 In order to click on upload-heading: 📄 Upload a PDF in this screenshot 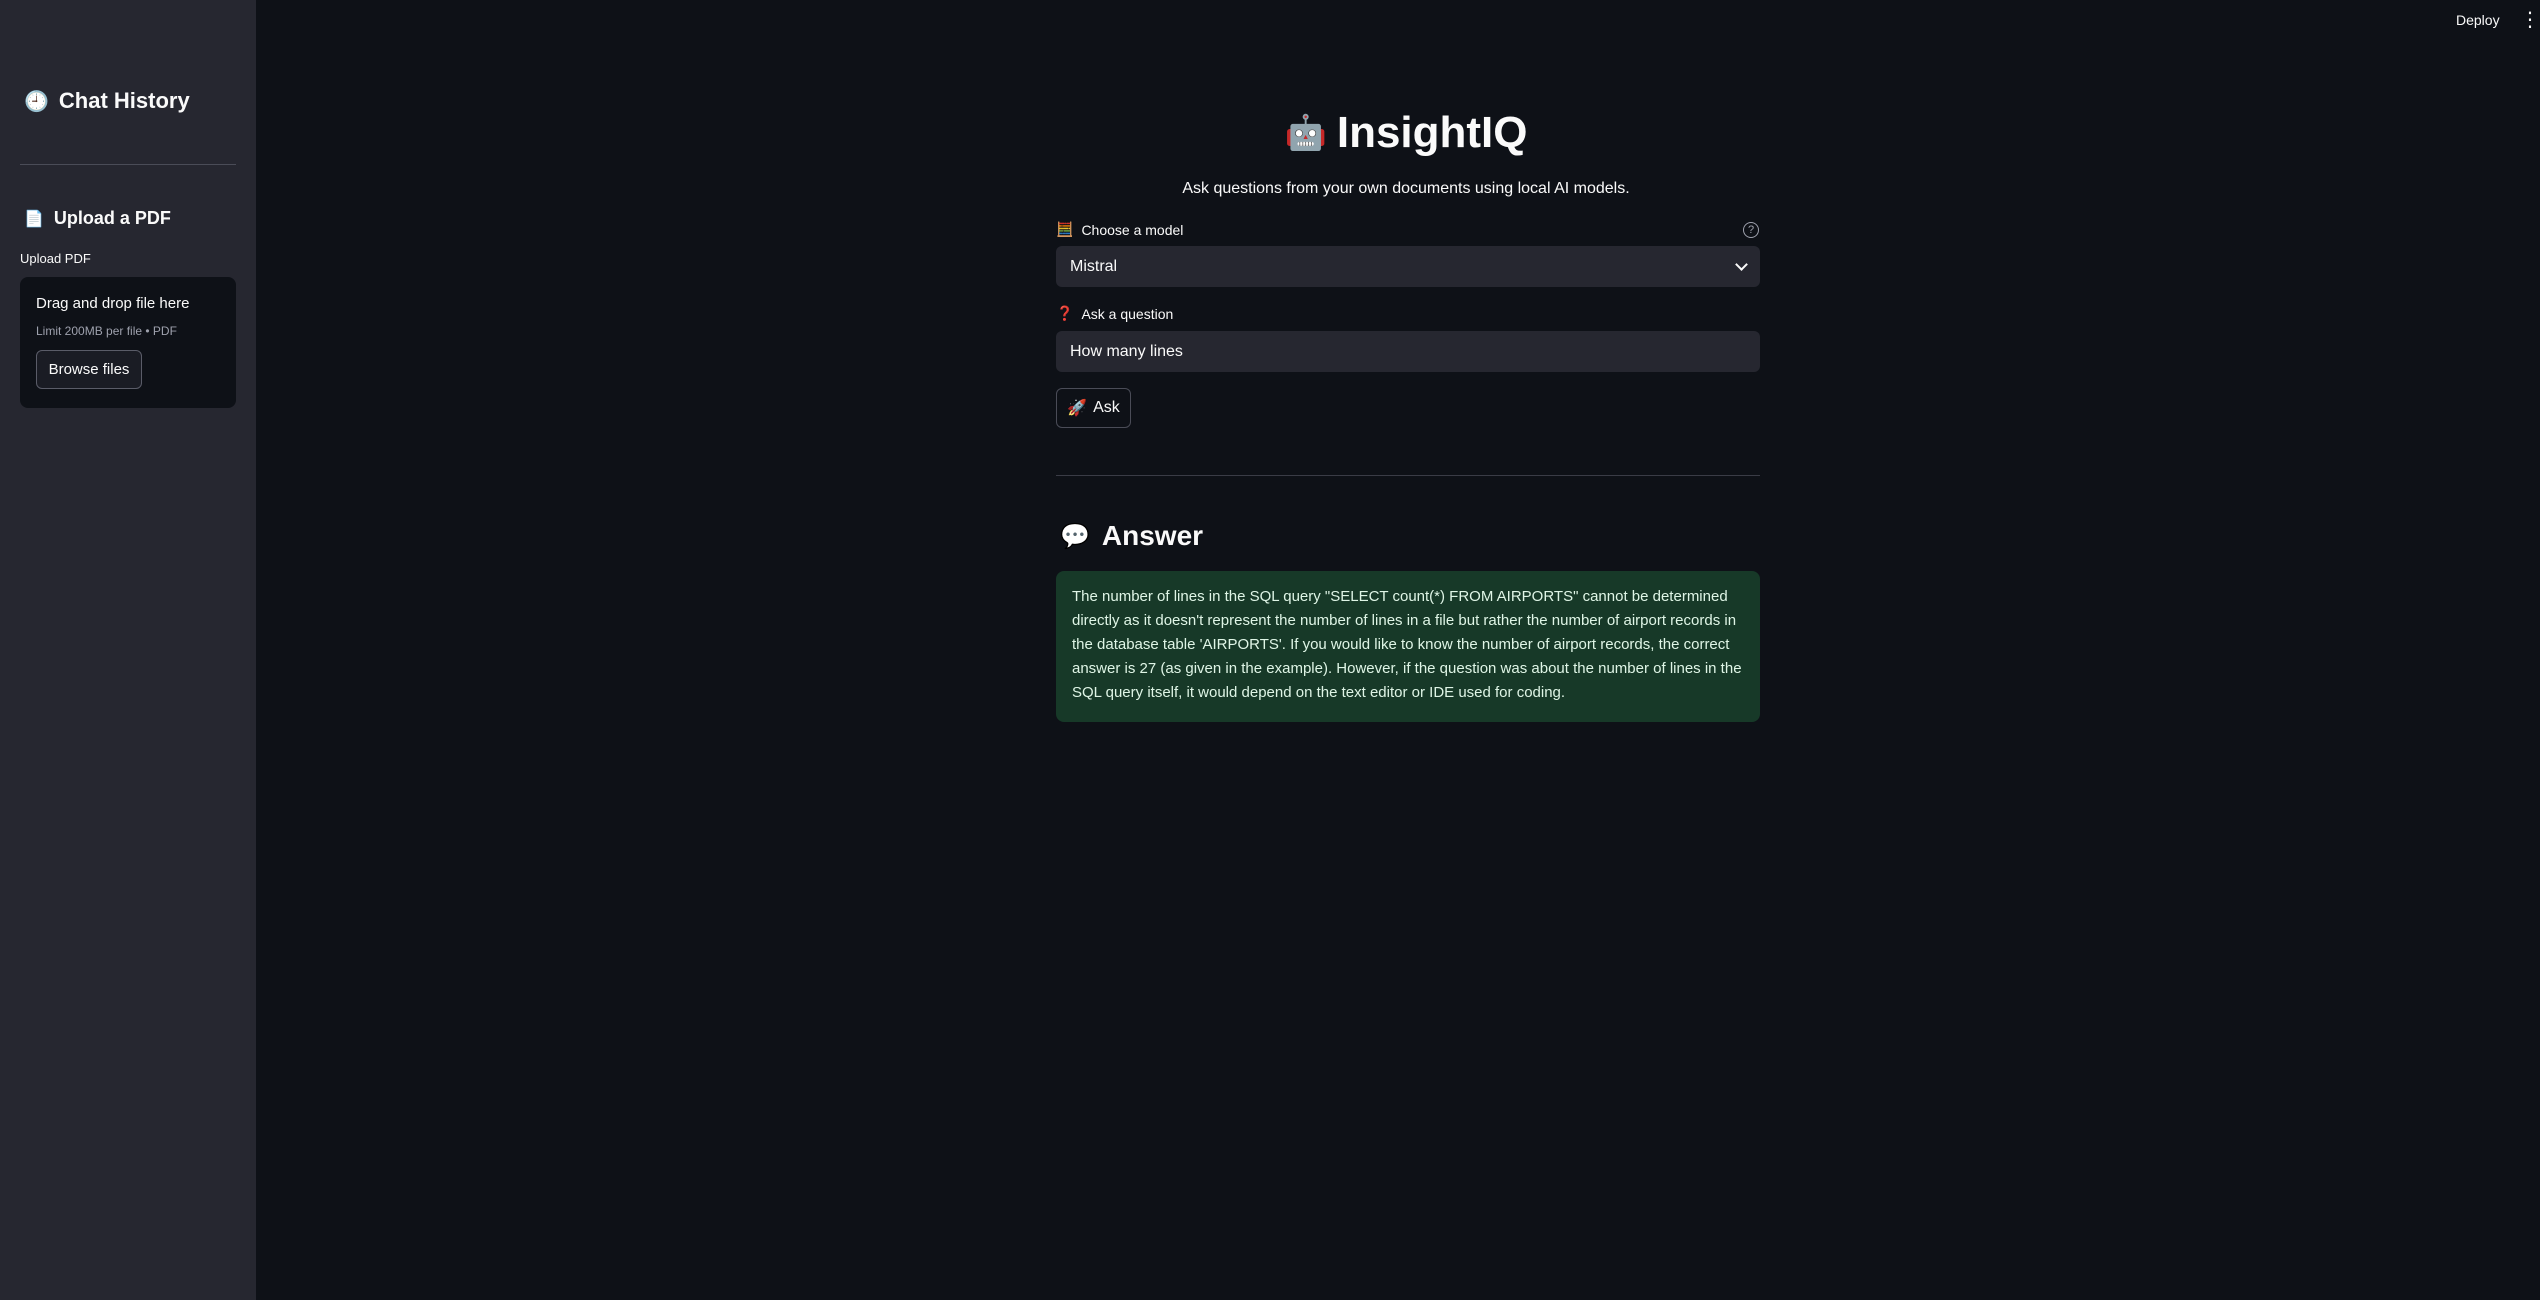, I will do `click(97, 218)`.